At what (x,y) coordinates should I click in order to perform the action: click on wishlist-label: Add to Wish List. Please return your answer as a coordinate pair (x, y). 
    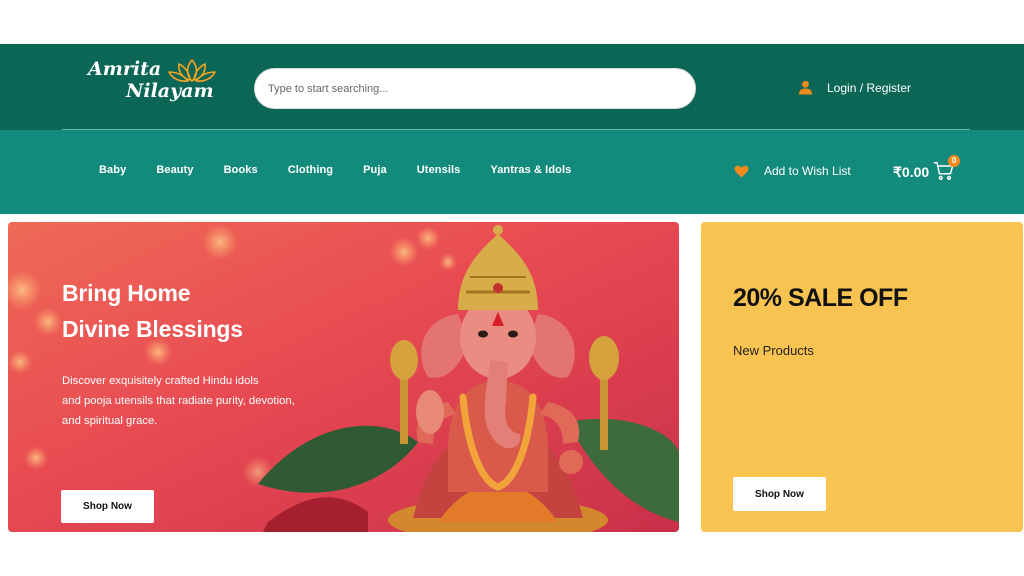
    Looking at the image, I should click on (807, 171).